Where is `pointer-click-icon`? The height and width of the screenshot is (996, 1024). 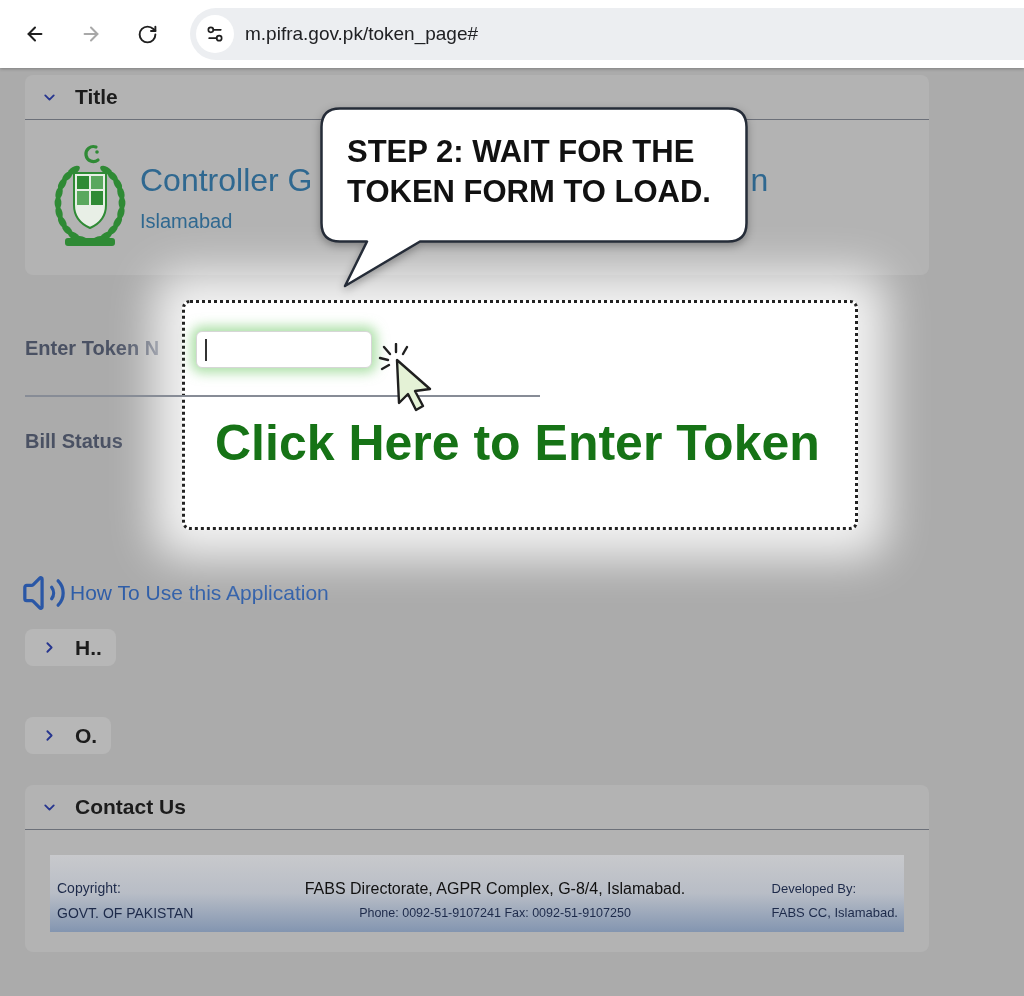 pointer-click-icon is located at coordinates (406, 378).